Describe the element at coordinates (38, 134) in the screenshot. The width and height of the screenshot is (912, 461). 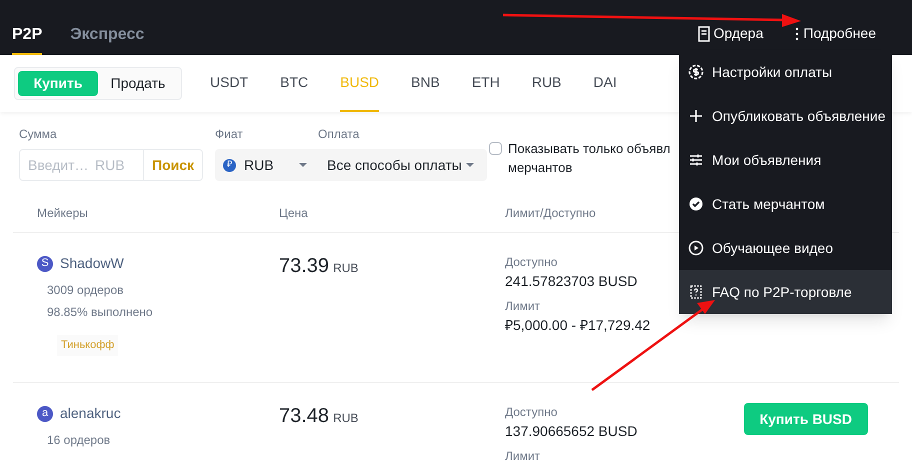
I see `amount-label: Сумма` at that location.